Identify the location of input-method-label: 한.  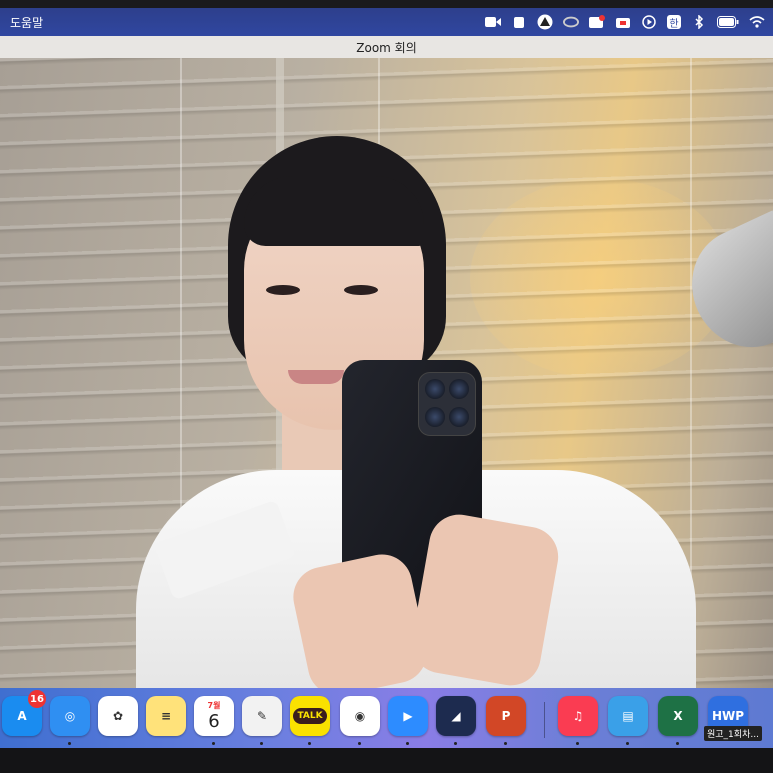
(674, 24).